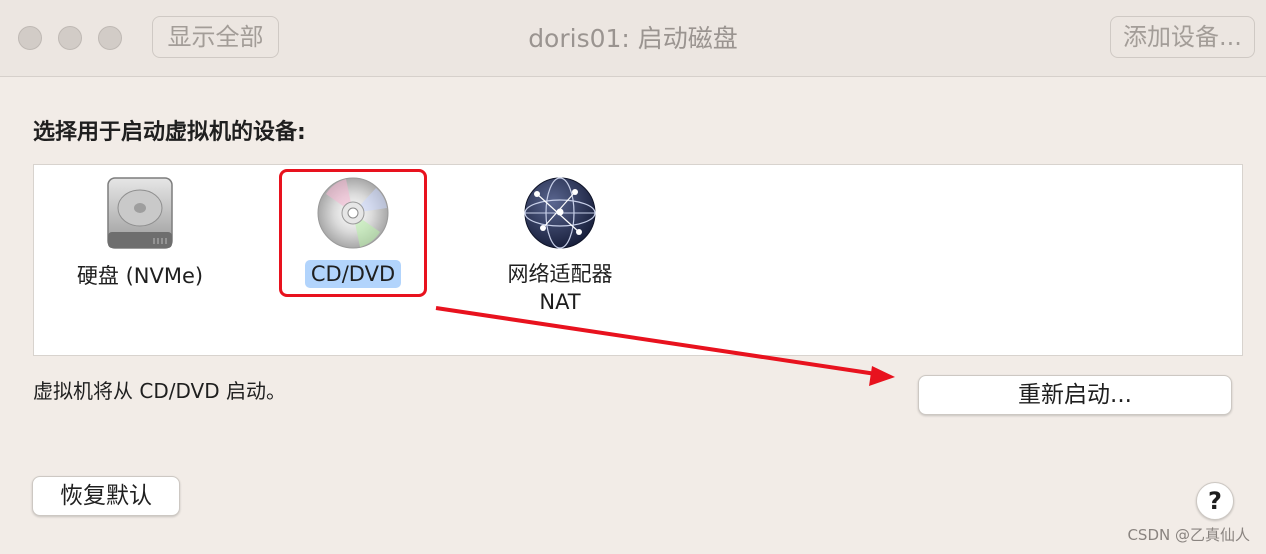  What do you see at coordinates (159, 391) in the screenshot?
I see `boot-status-text: 虚拟机将从 CD/DVD 启动。` at bounding box center [159, 391].